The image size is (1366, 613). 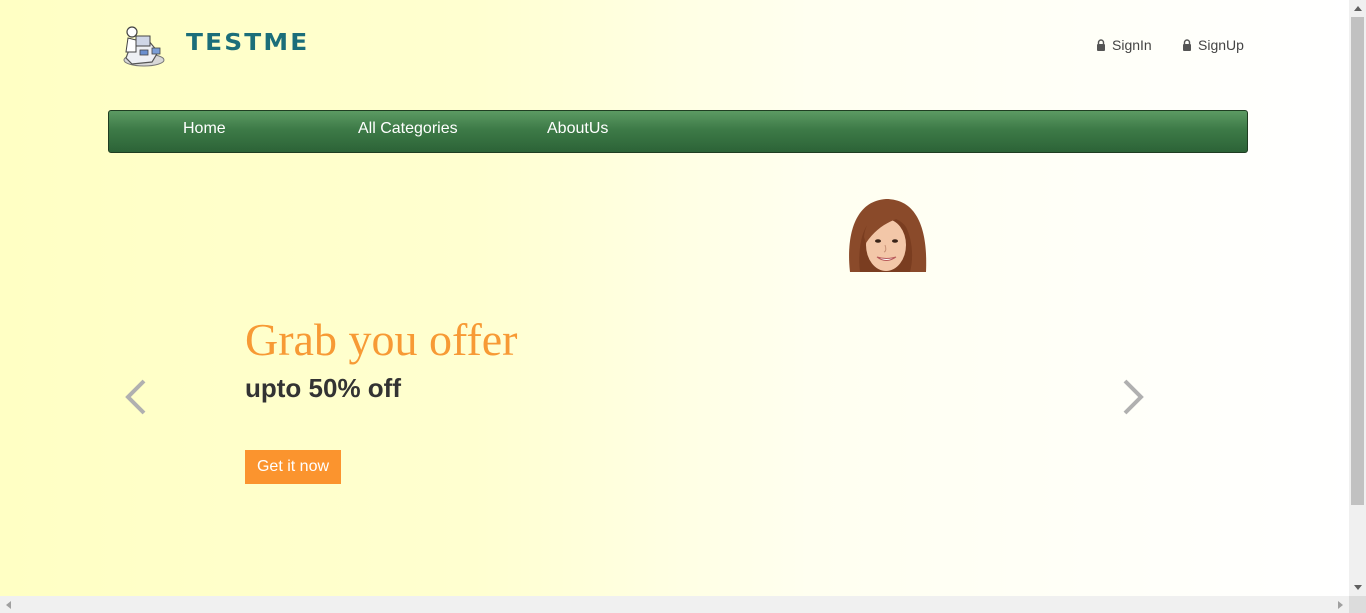 I want to click on hero-headline: Grab you offer, so click(x=381, y=339).